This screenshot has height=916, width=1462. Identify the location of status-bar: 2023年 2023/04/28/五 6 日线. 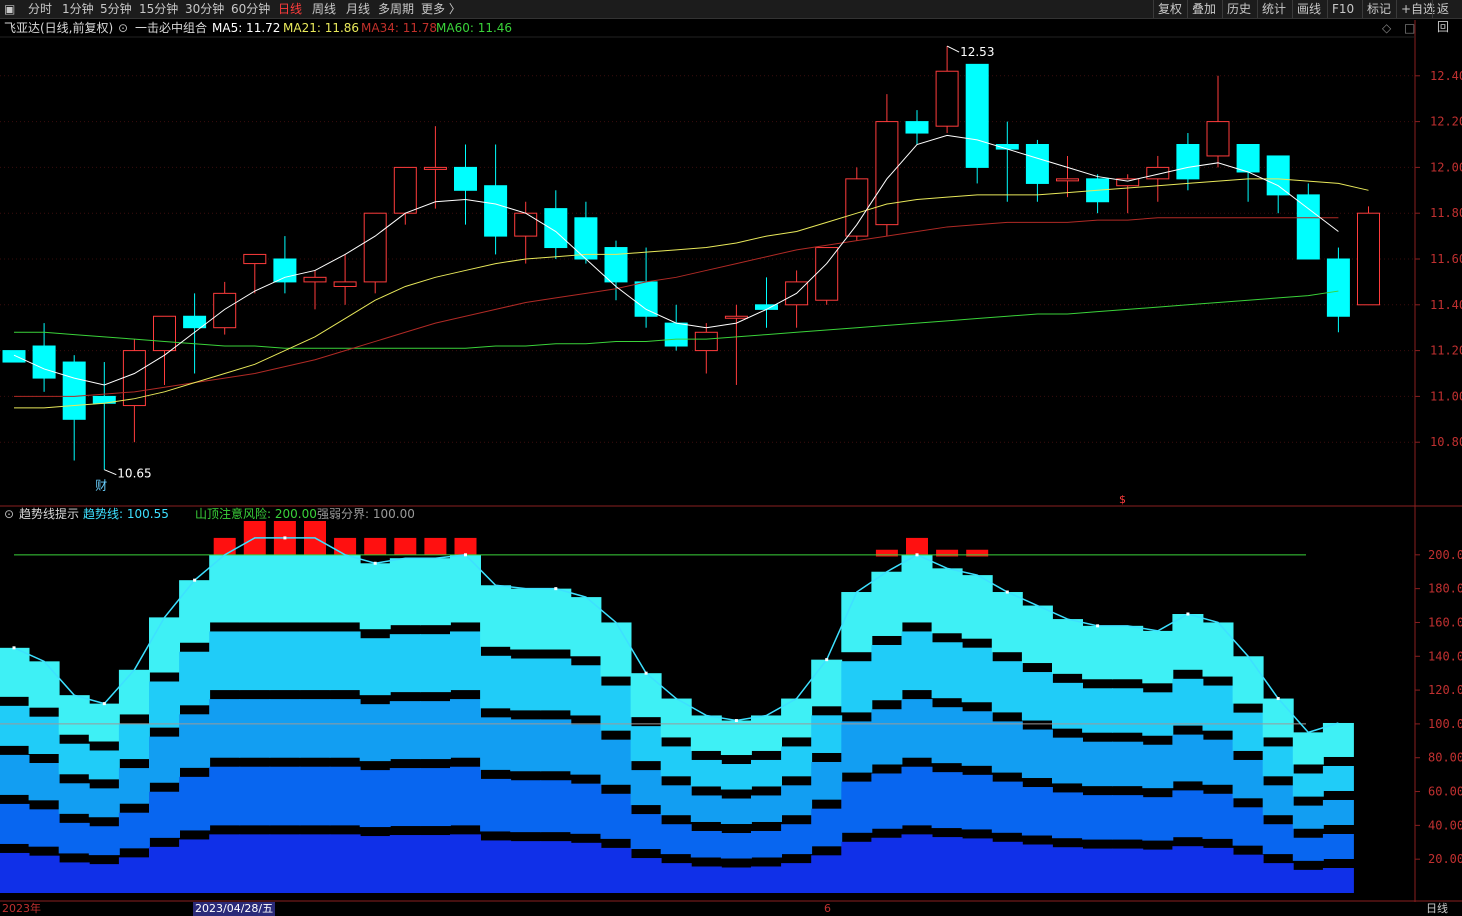
(731, 909).